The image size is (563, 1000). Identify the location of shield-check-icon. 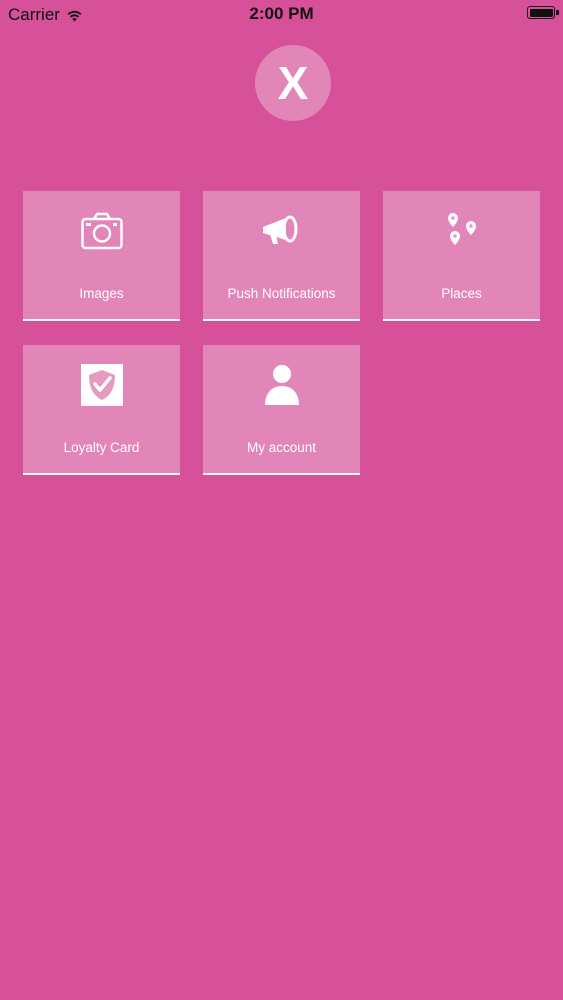
(101, 385).